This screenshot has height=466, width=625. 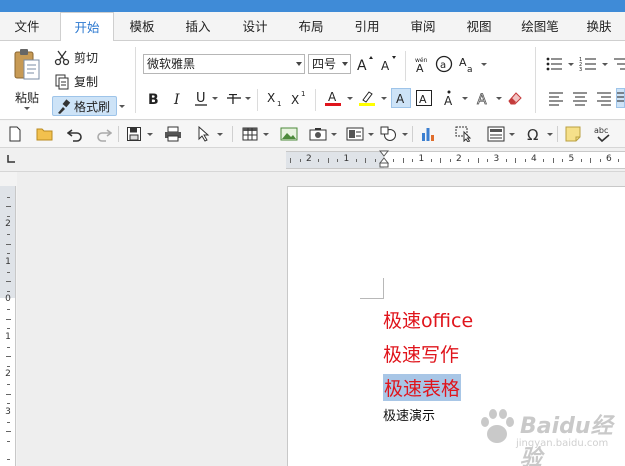 What do you see at coordinates (424, 98) in the screenshot?
I see `character-border-button: A` at bounding box center [424, 98].